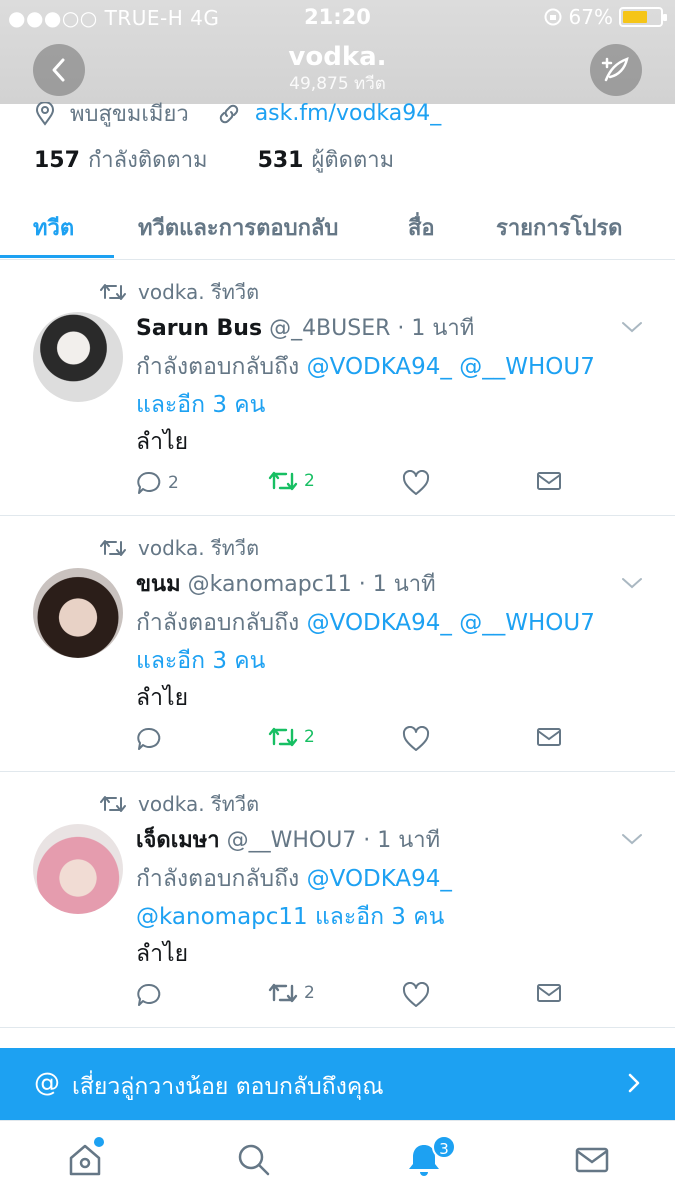 This screenshot has height=1200, width=675. Describe the element at coordinates (178, 840) in the screenshot. I see `author-name: เจ็ดเมษา` at that location.